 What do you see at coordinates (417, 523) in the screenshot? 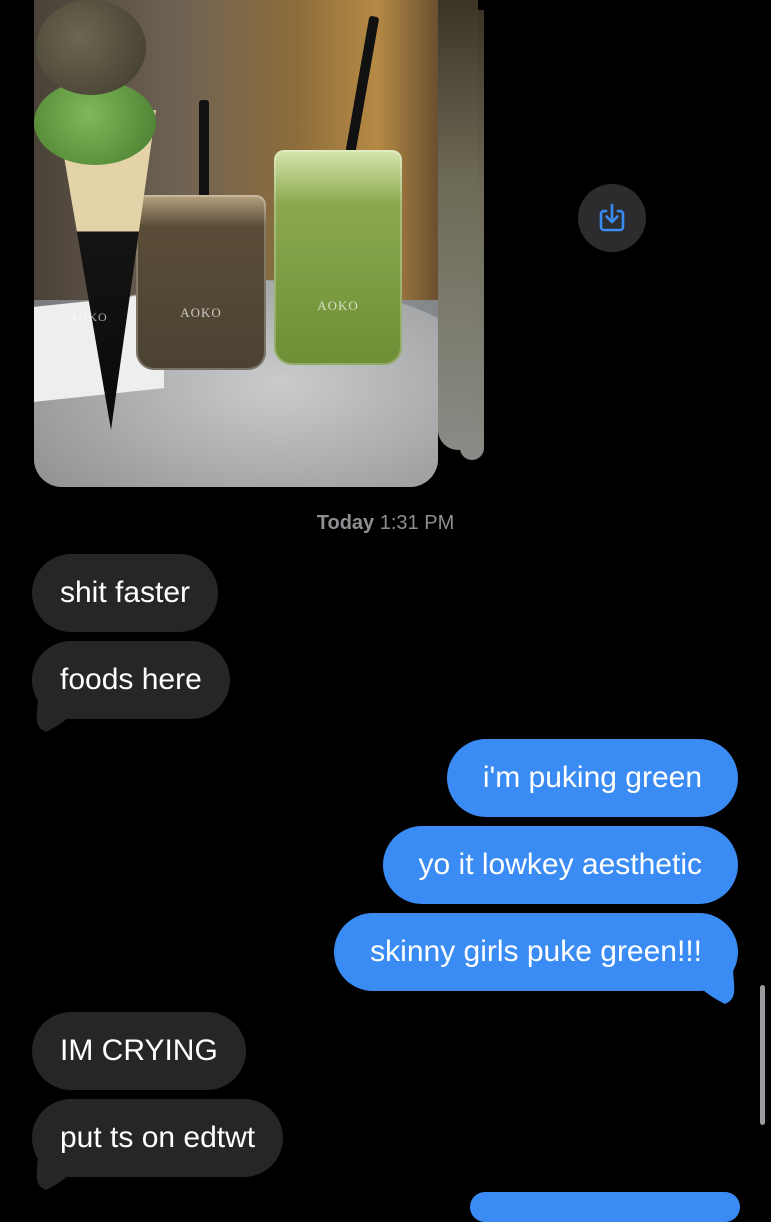
I see `timestamp-time: 1:31 PM` at bounding box center [417, 523].